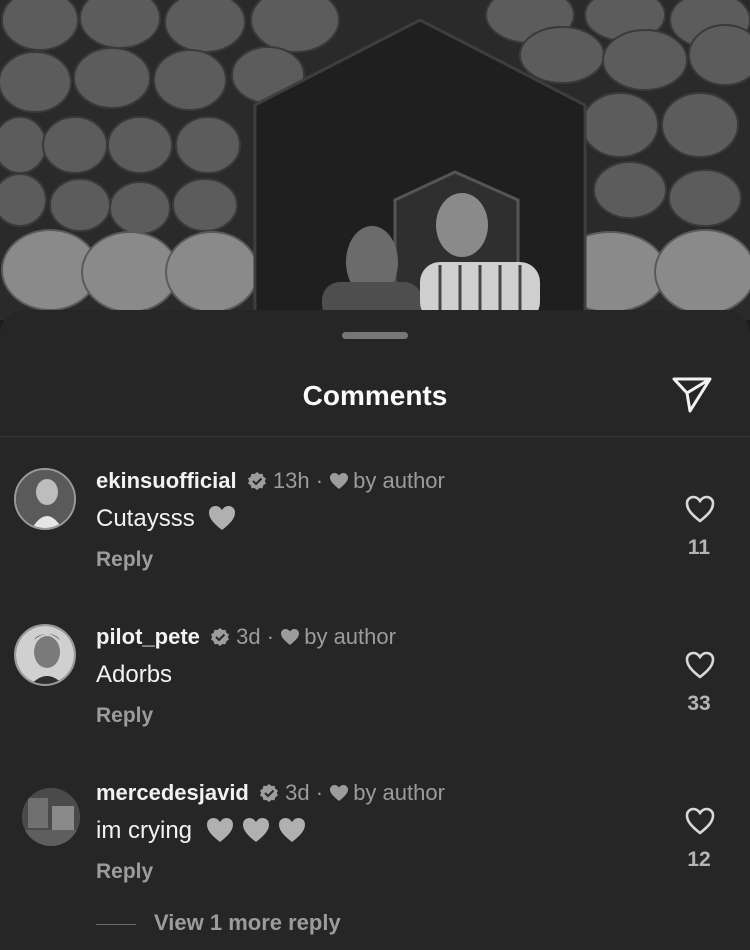  What do you see at coordinates (375, 335) in the screenshot?
I see `drag-handle` at bounding box center [375, 335].